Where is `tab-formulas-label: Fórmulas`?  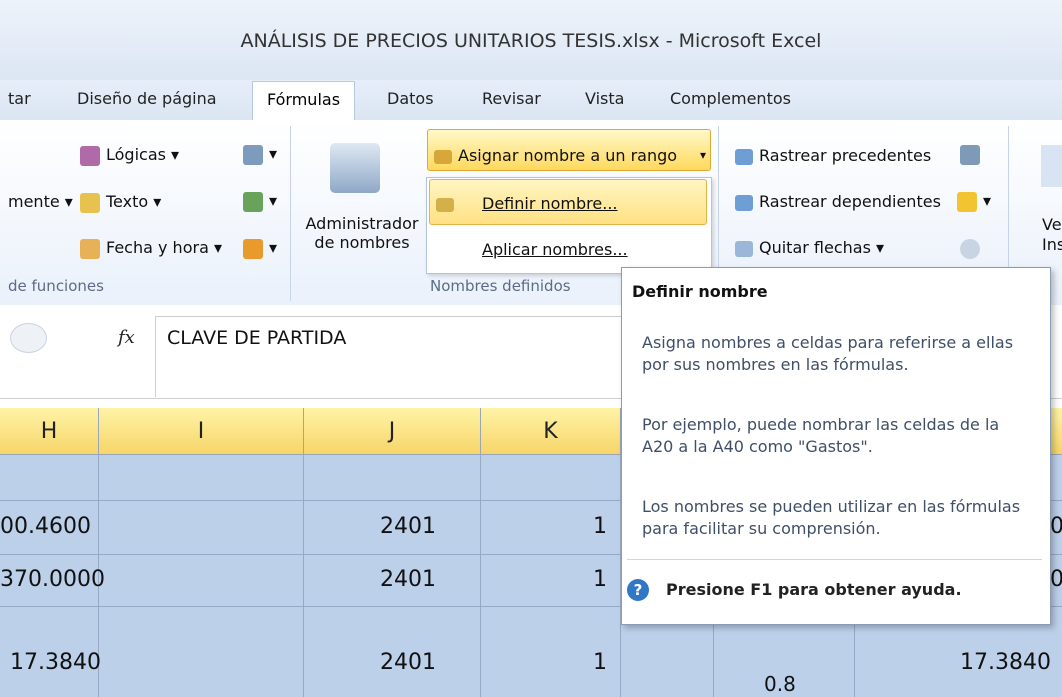
tab-formulas-label: Fórmulas is located at coordinates (304, 99).